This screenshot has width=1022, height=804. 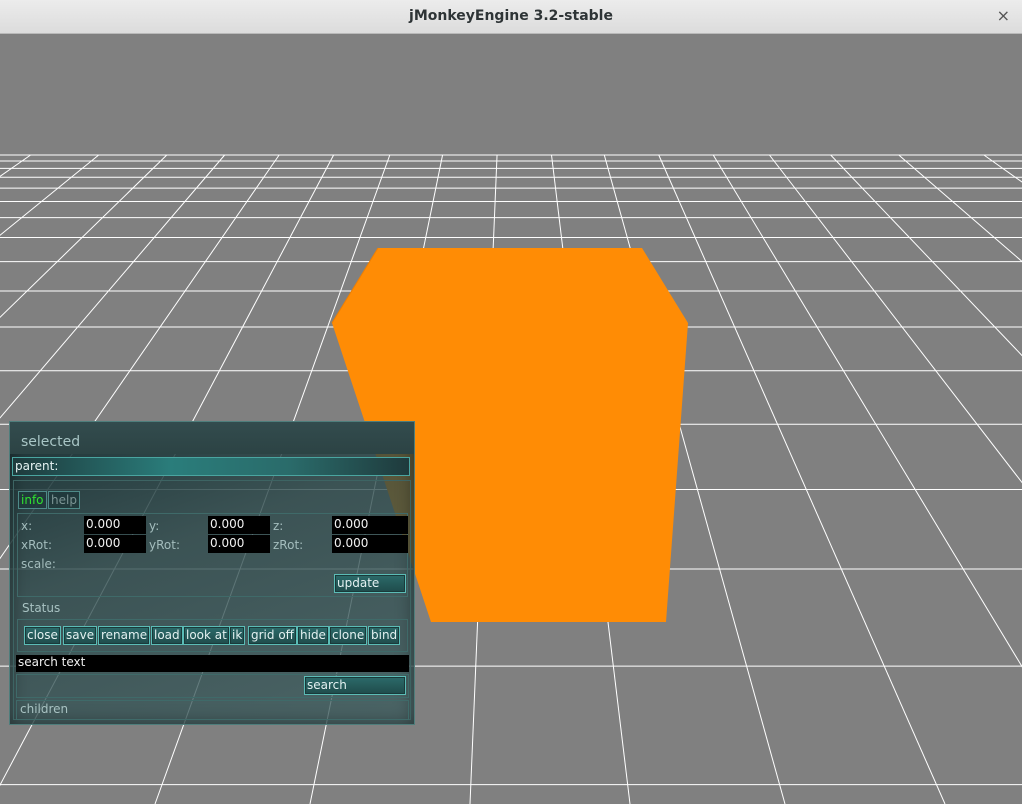 What do you see at coordinates (206, 635) in the screenshot?
I see `look-at-button: look at` at bounding box center [206, 635].